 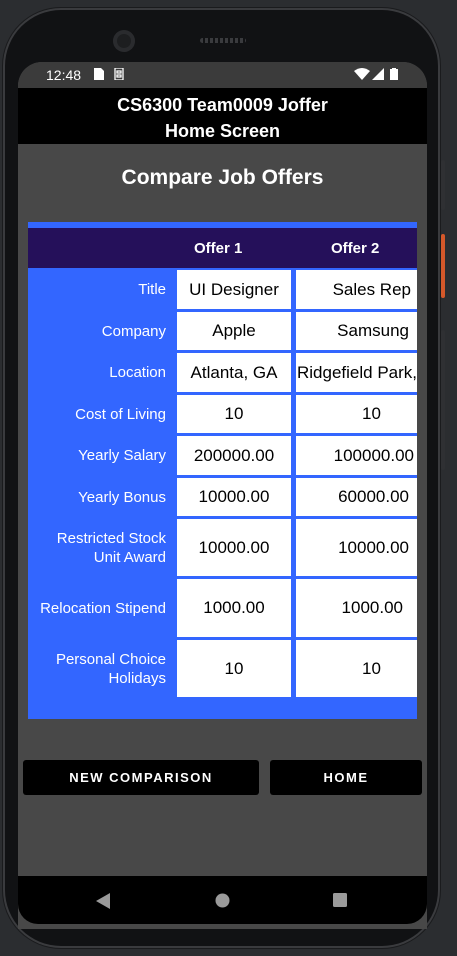 I want to click on app-bar: CS6300 Team0009 Joffer Home Screen, so click(x=222, y=116).